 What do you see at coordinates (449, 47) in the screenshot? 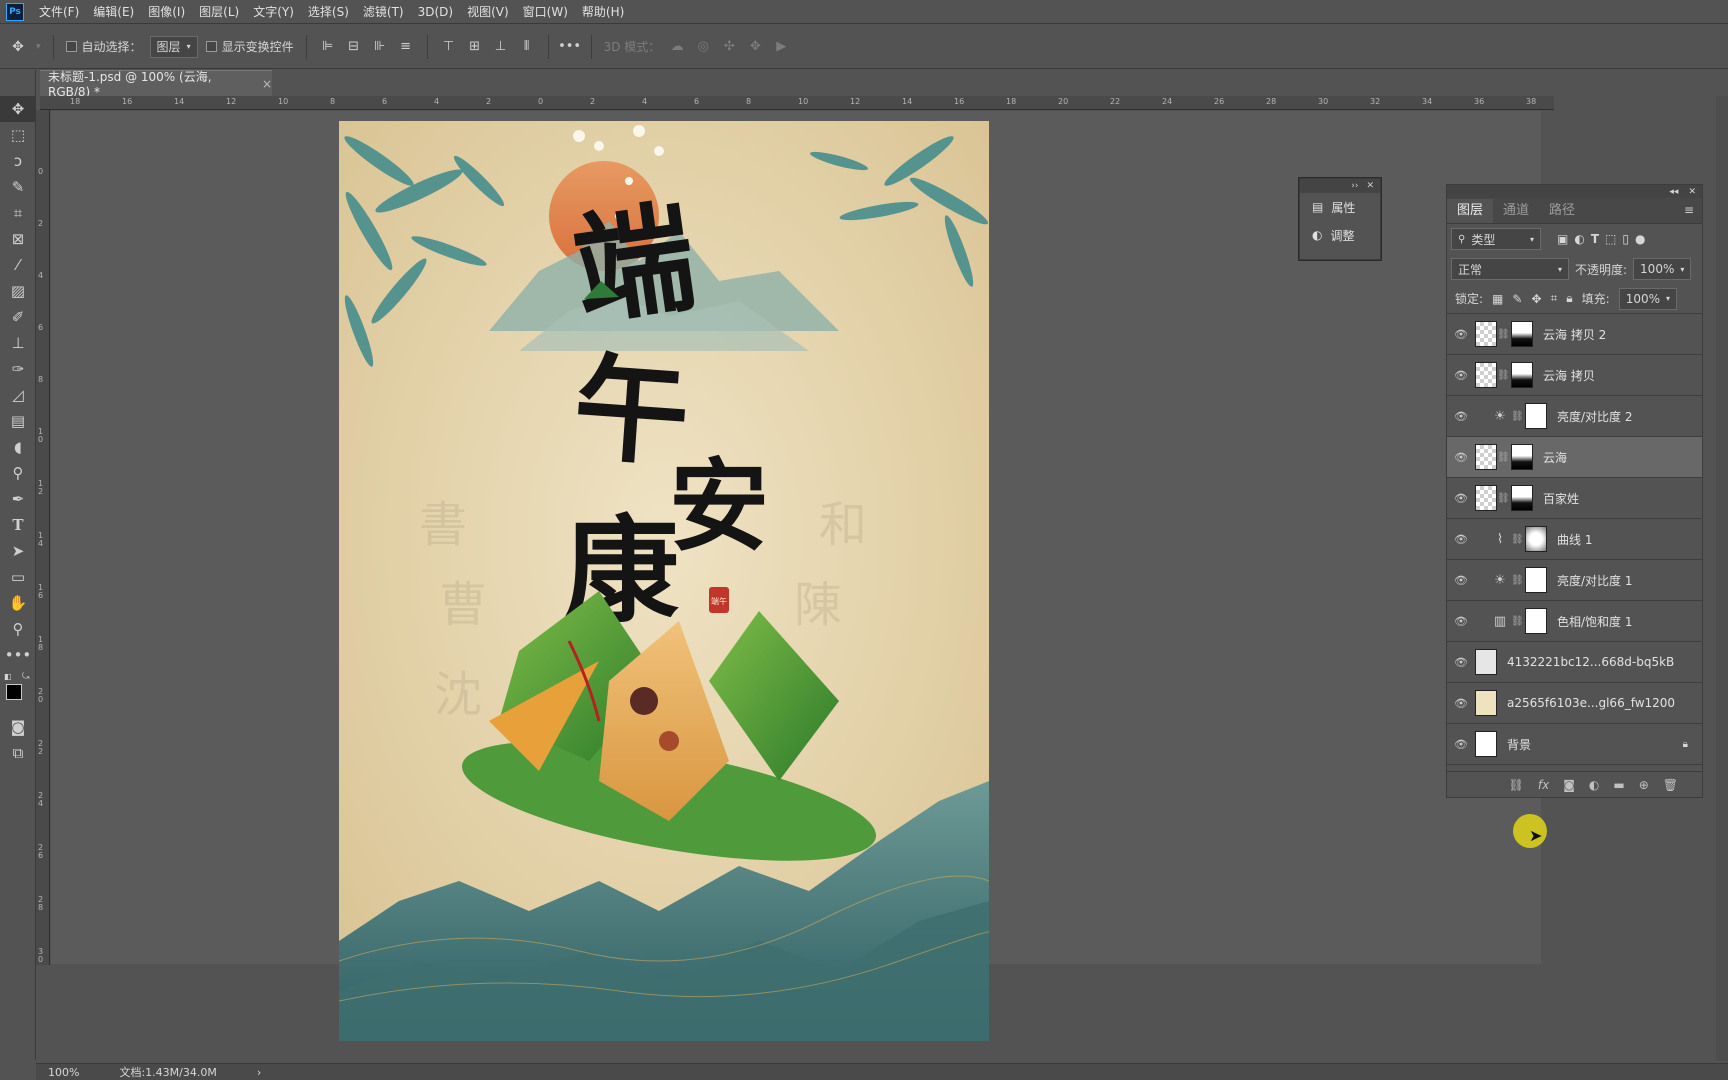
I see `align-top-icon: ⊤` at bounding box center [449, 47].